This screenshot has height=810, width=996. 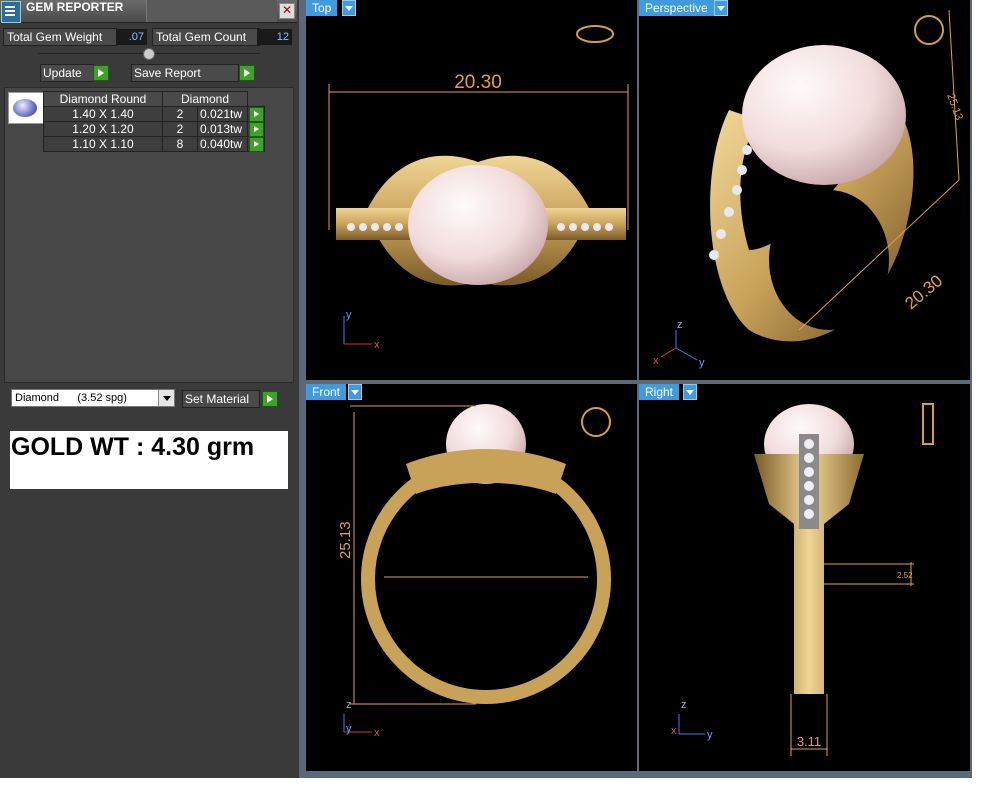 I want to click on title-bar-spacer, so click(x=211, y=11).